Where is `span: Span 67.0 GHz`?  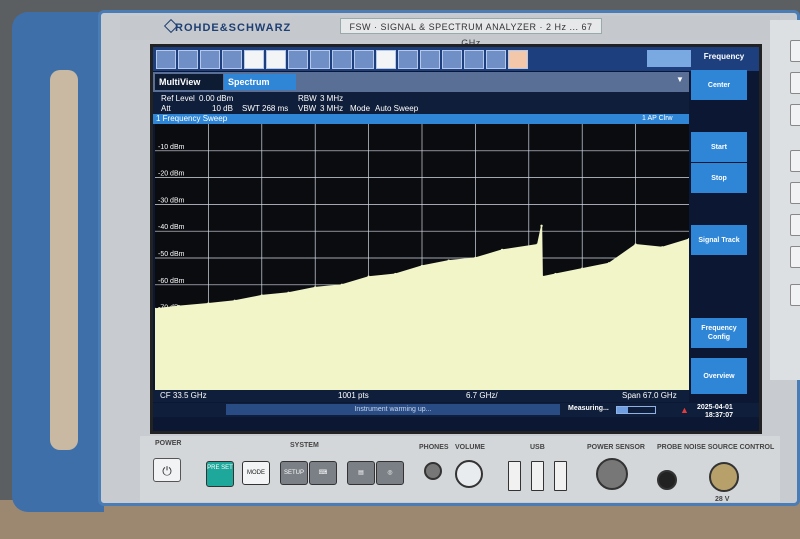
span: Span 67.0 GHz is located at coordinates (649, 396).